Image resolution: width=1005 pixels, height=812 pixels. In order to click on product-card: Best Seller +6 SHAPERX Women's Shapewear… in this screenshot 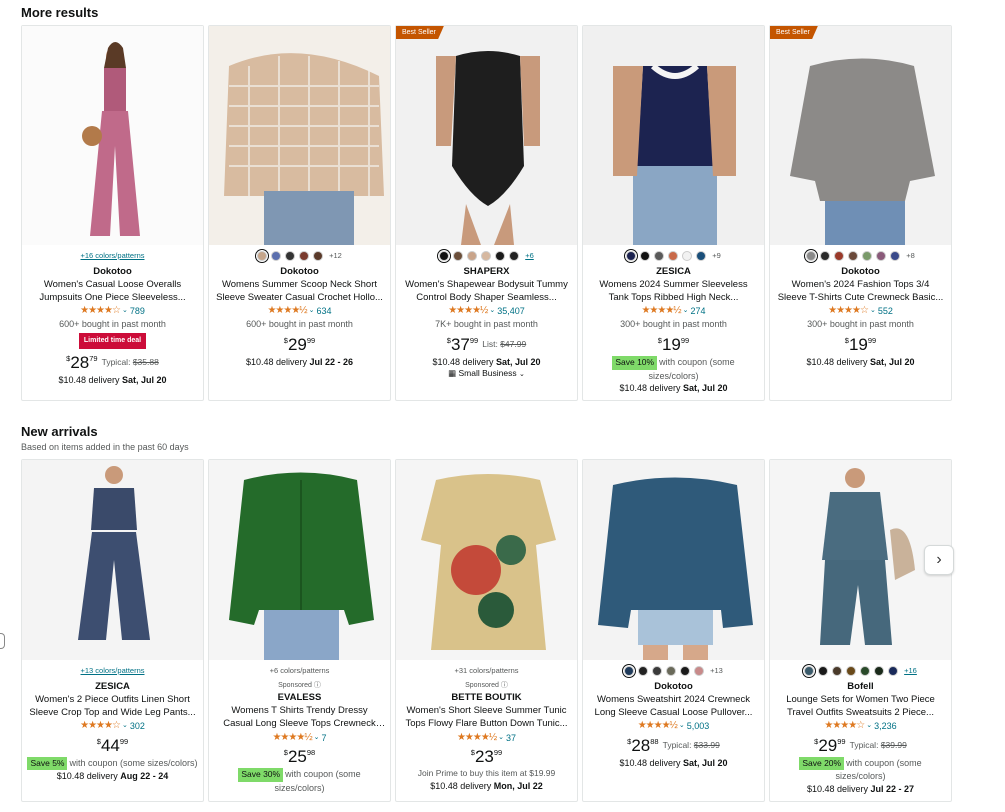, I will do `click(486, 213)`.